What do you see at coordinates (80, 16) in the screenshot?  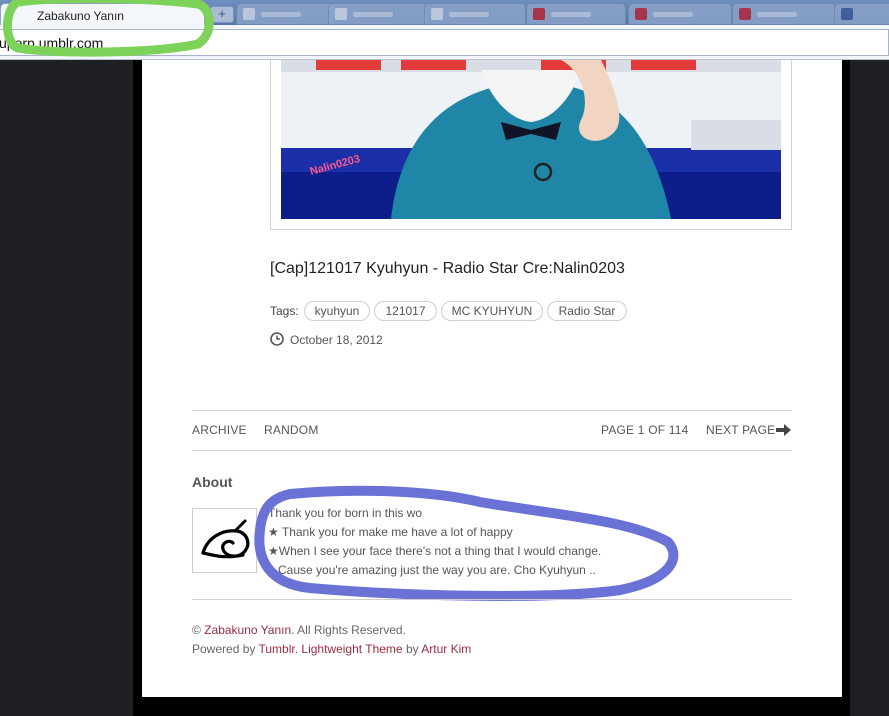 I see `tab-title: Zabakuno Yanın` at bounding box center [80, 16].